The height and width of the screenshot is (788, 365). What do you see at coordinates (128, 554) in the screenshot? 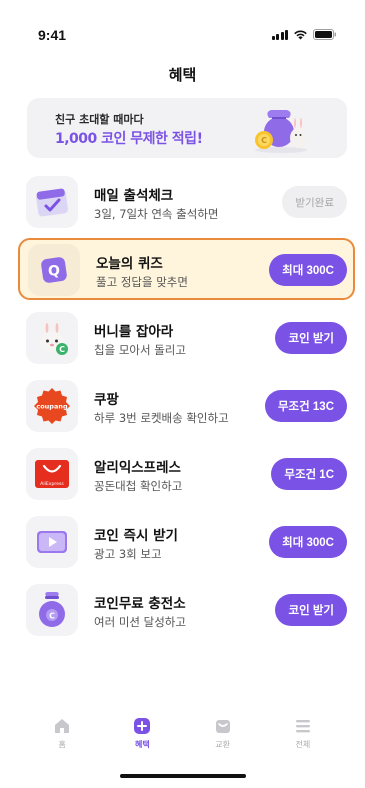
I see `benefit-subtitle: 광고 3회 보고` at bounding box center [128, 554].